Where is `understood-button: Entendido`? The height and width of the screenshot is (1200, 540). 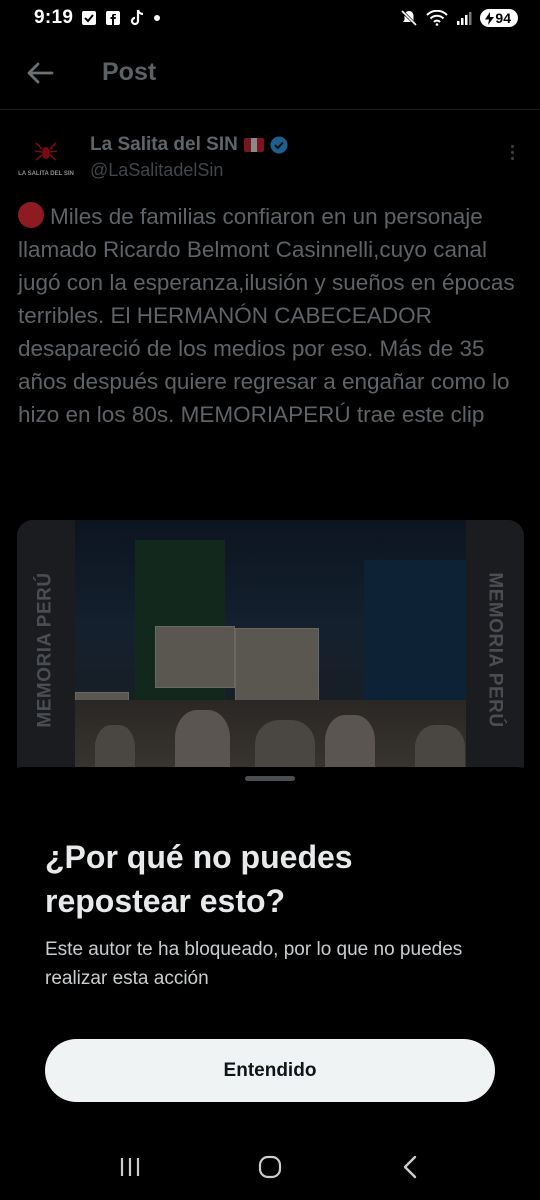
understood-button: Entendido is located at coordinates (270, 1070).